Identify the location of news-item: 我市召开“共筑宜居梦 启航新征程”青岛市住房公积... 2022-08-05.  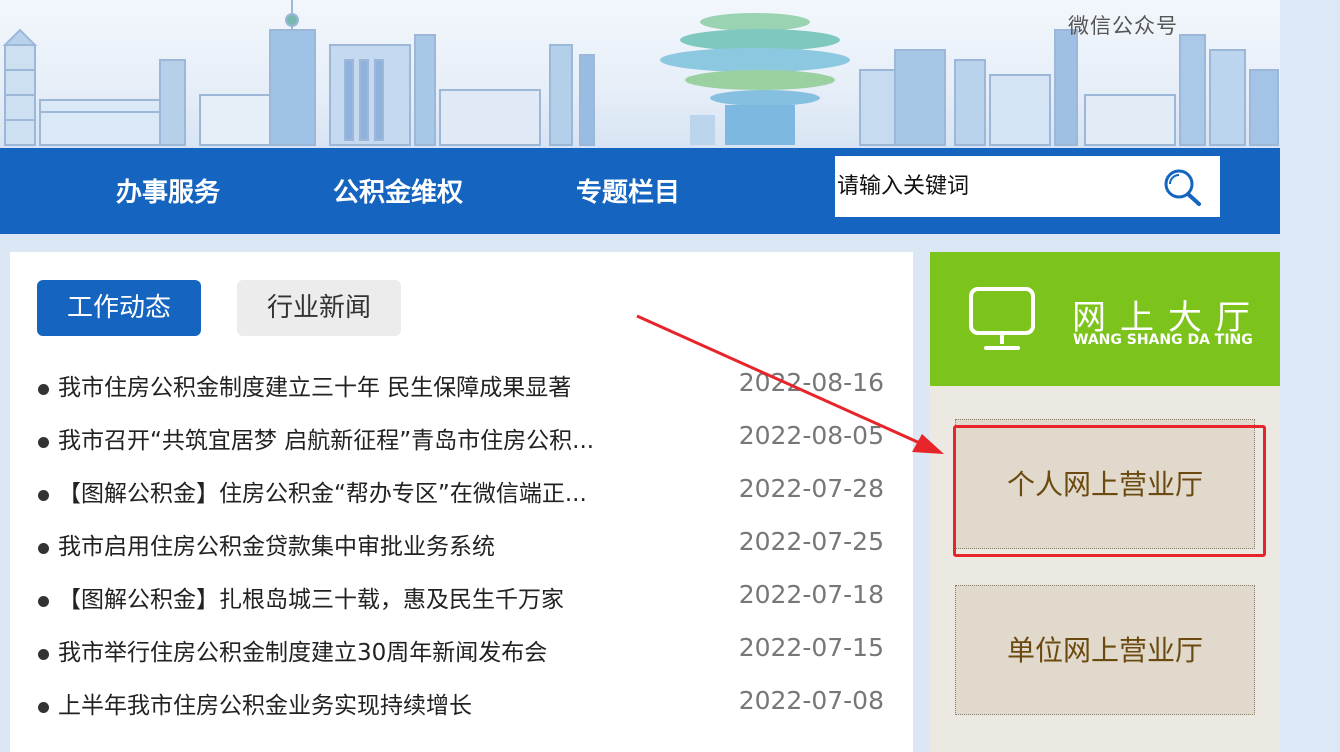
(466, 441).